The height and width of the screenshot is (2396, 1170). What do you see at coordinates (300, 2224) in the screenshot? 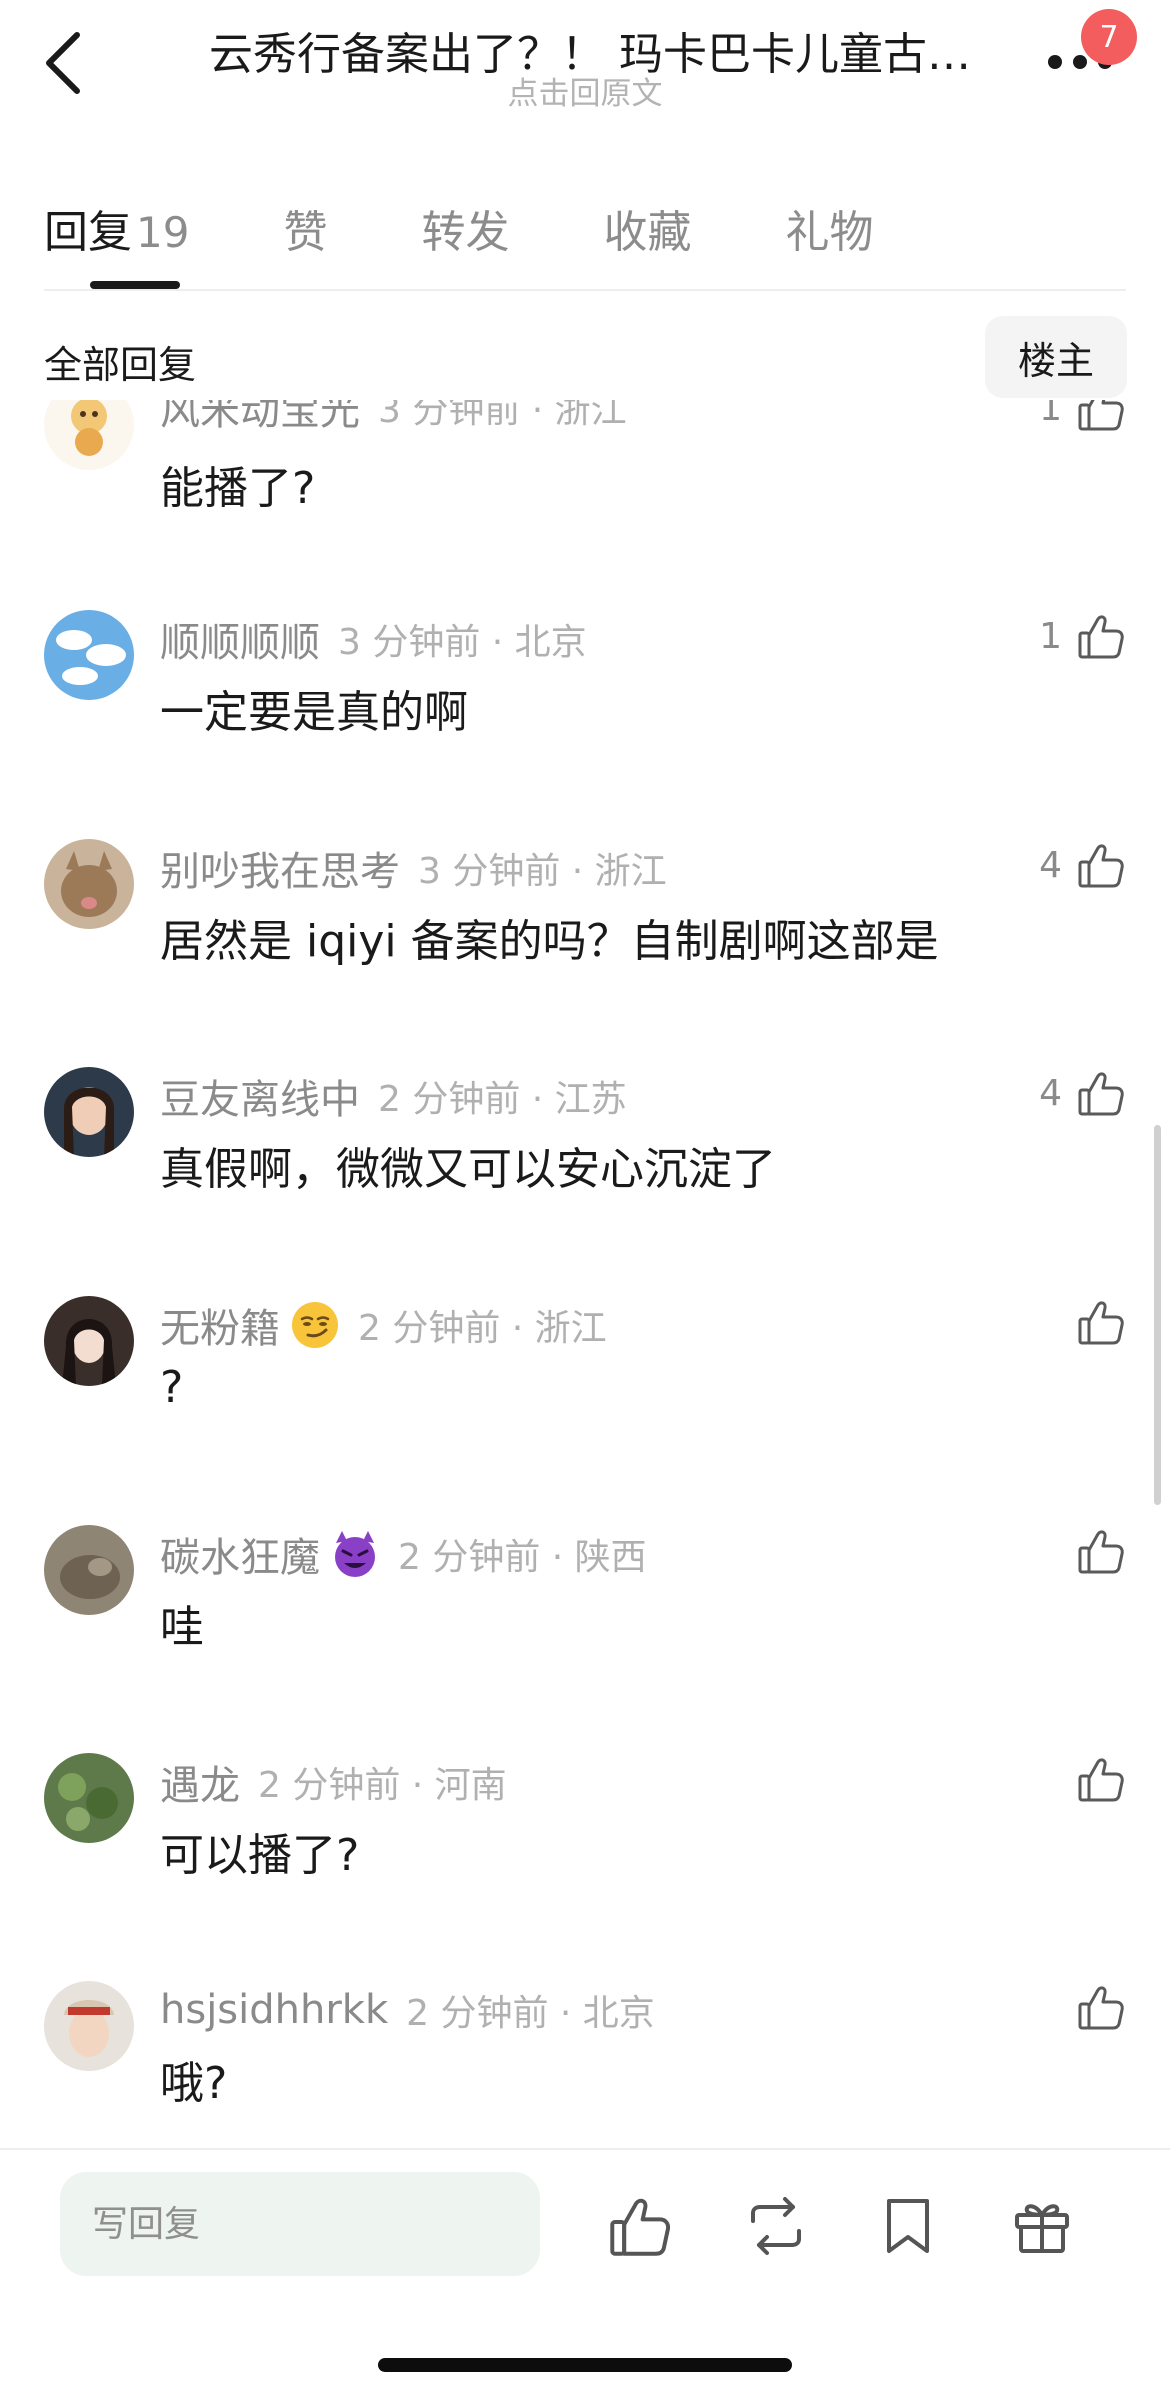
I see `reply-input` at bounding box center [300, 2224].